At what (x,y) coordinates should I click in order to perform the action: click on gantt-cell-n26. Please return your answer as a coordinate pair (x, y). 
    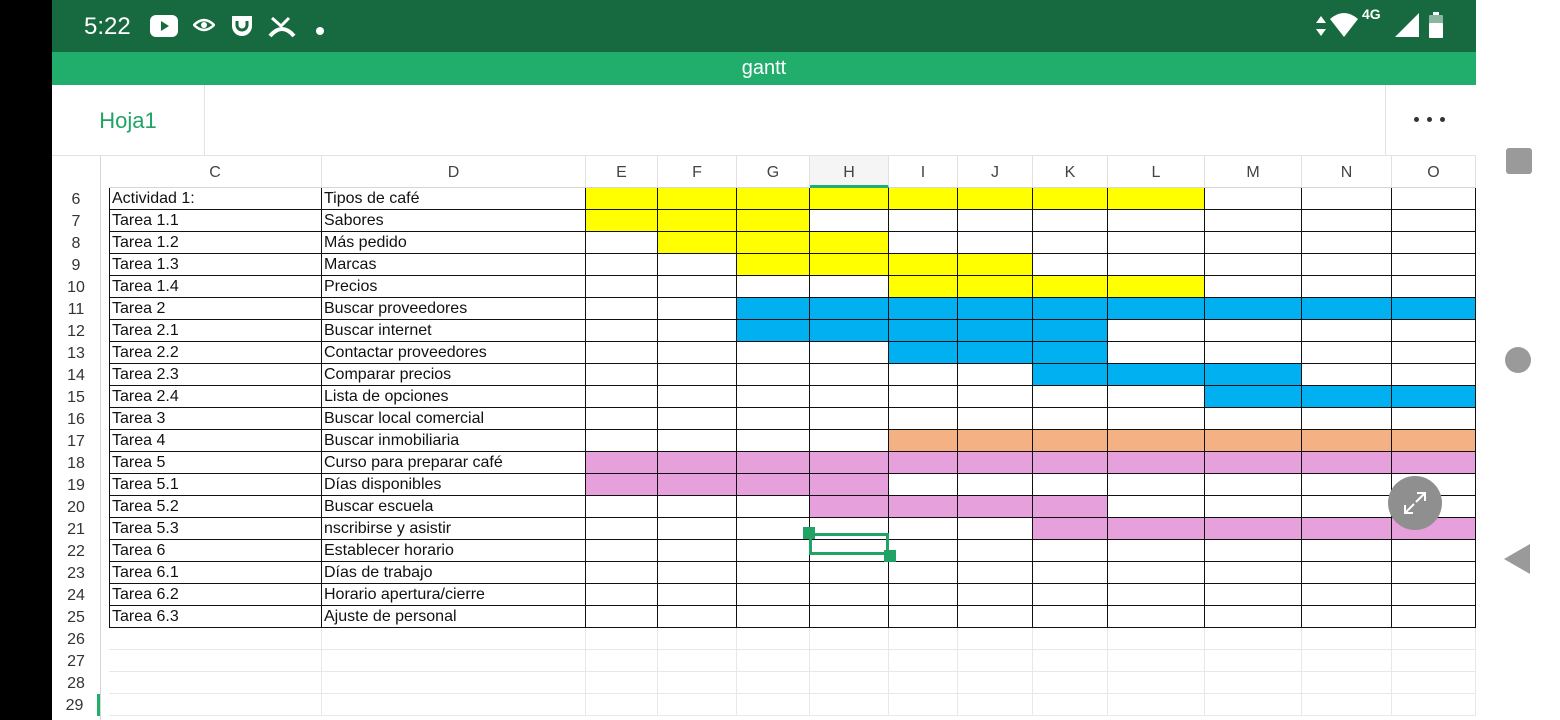
    Looking at the image, I should click on (1347, 639).